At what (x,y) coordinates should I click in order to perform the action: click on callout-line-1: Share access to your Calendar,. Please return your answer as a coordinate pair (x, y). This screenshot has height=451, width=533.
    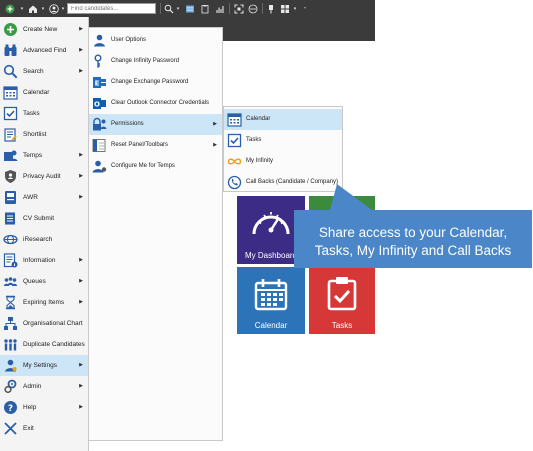
    Looking at the image, I should click on (413, 232).